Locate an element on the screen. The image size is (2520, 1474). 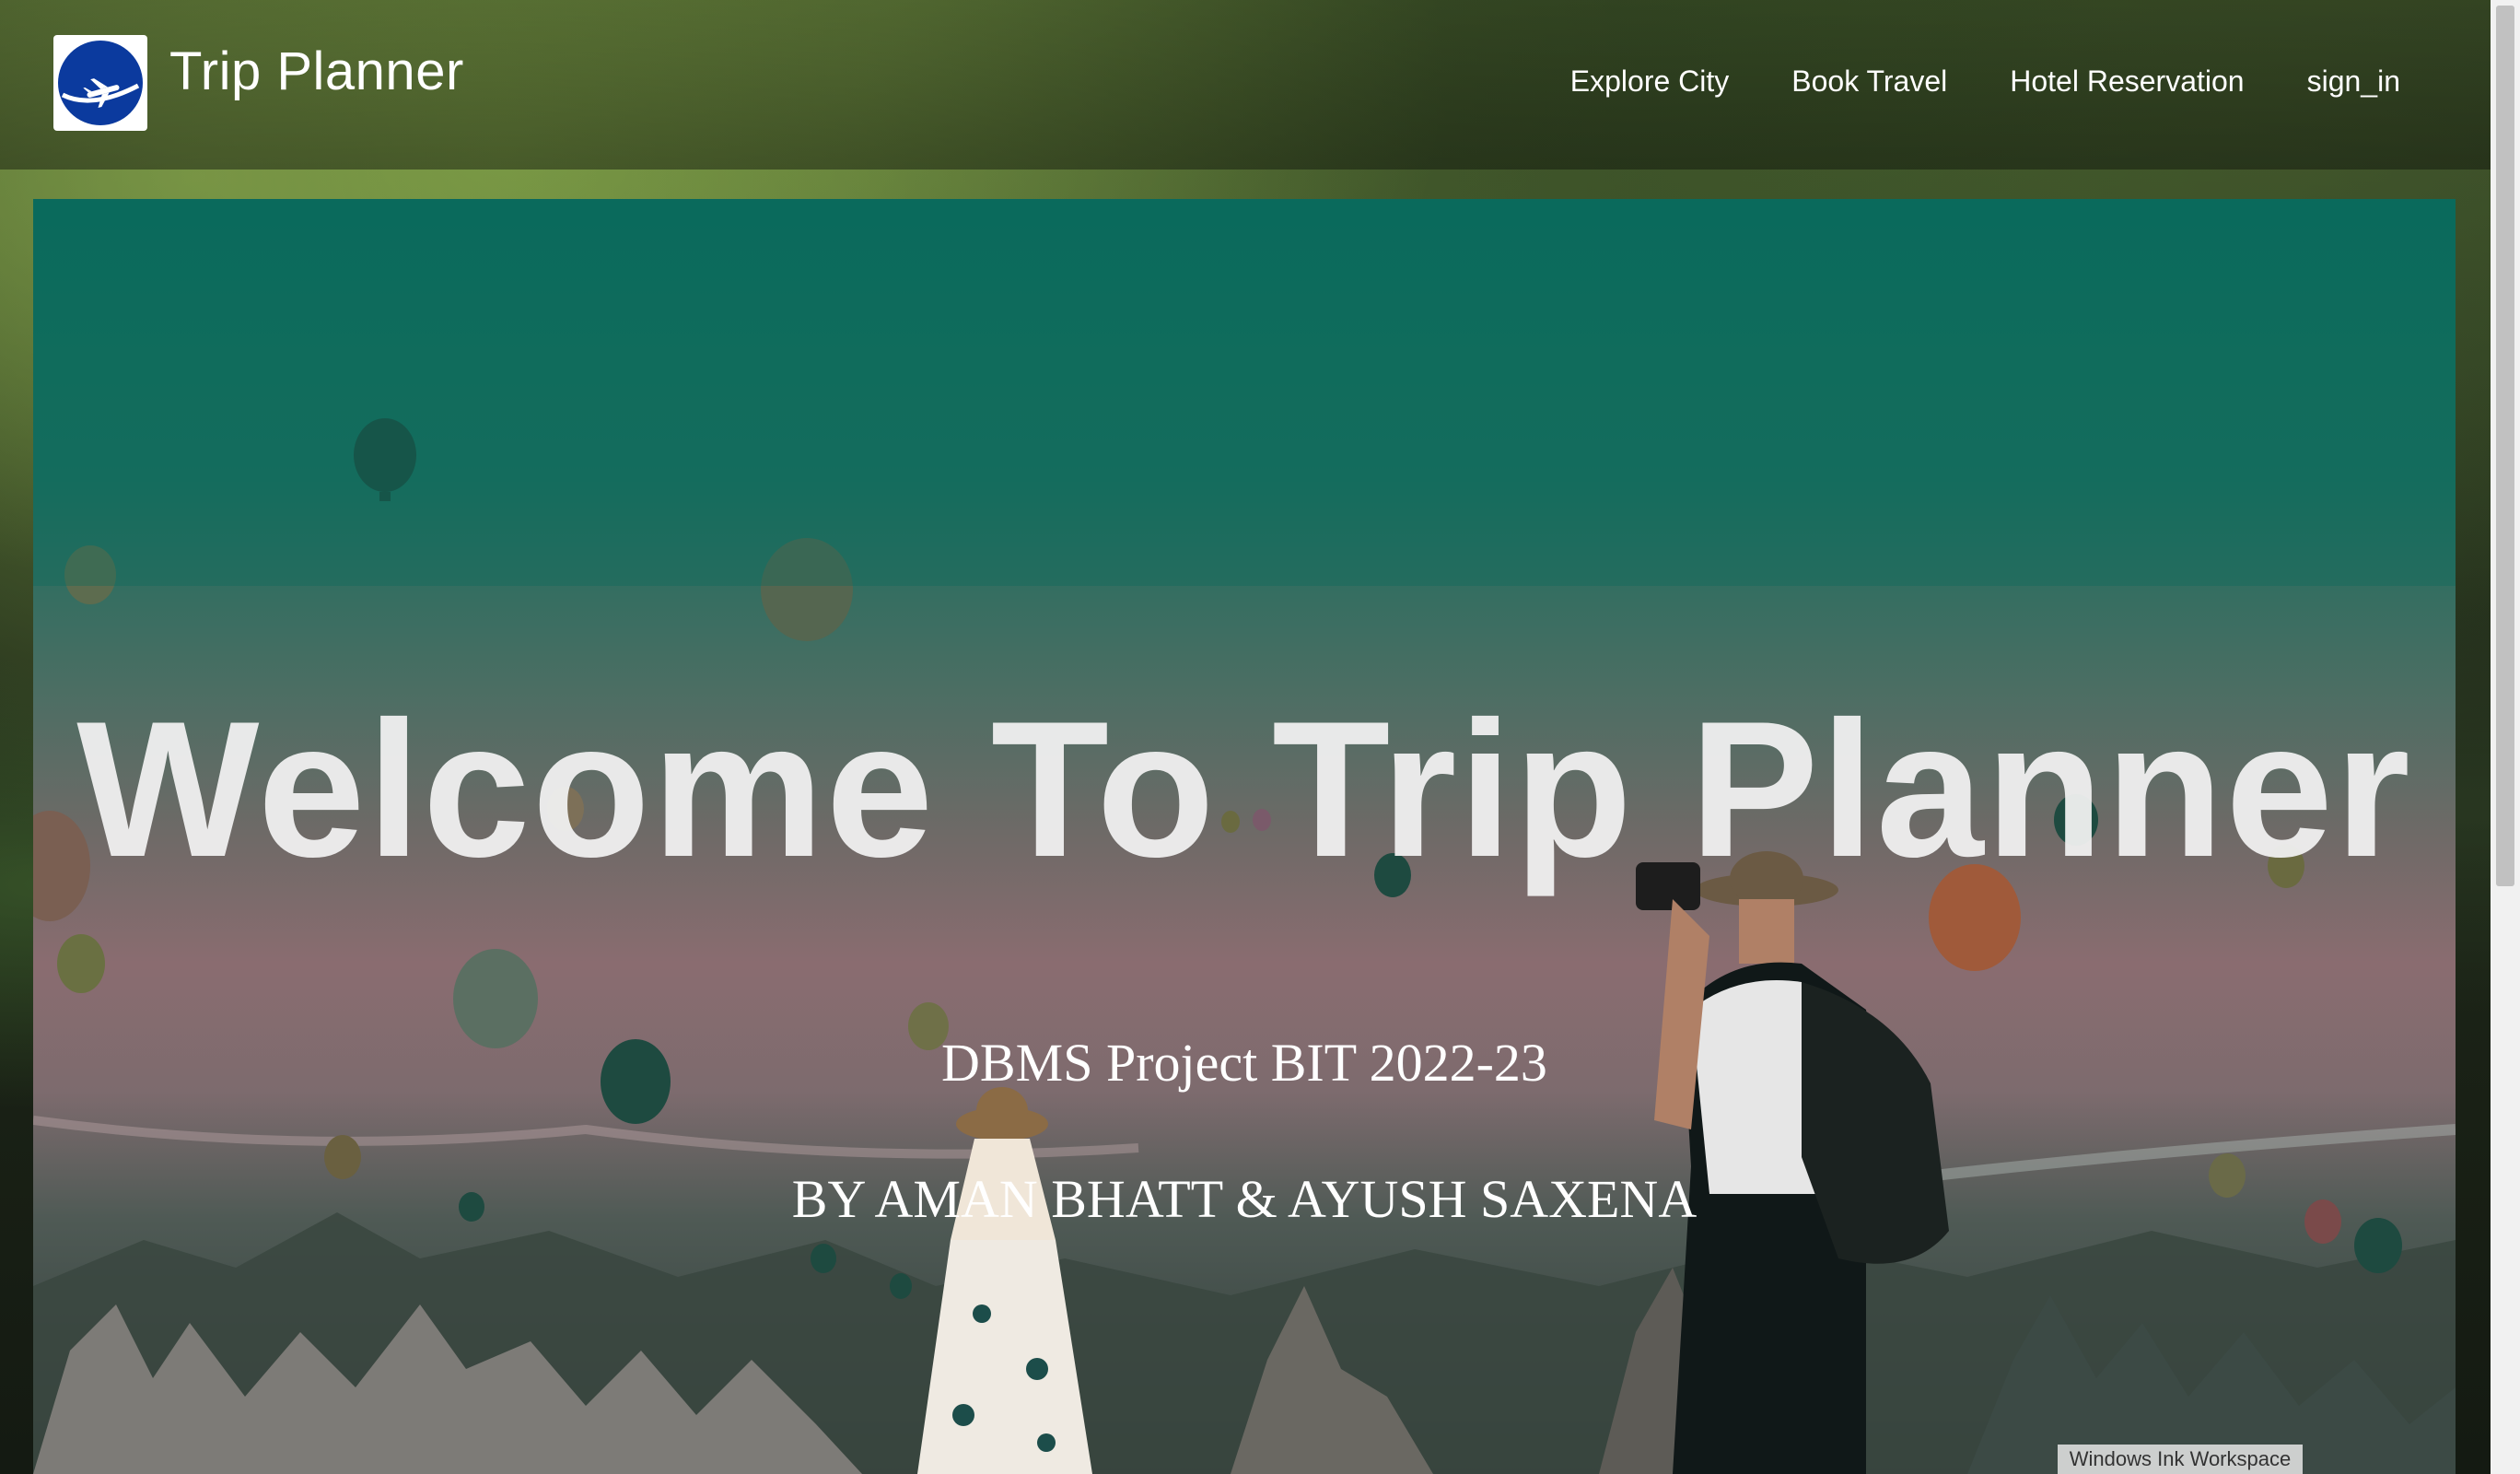
hero-title: Welcome To Trip Planner is located at coordinates (1244, 788).